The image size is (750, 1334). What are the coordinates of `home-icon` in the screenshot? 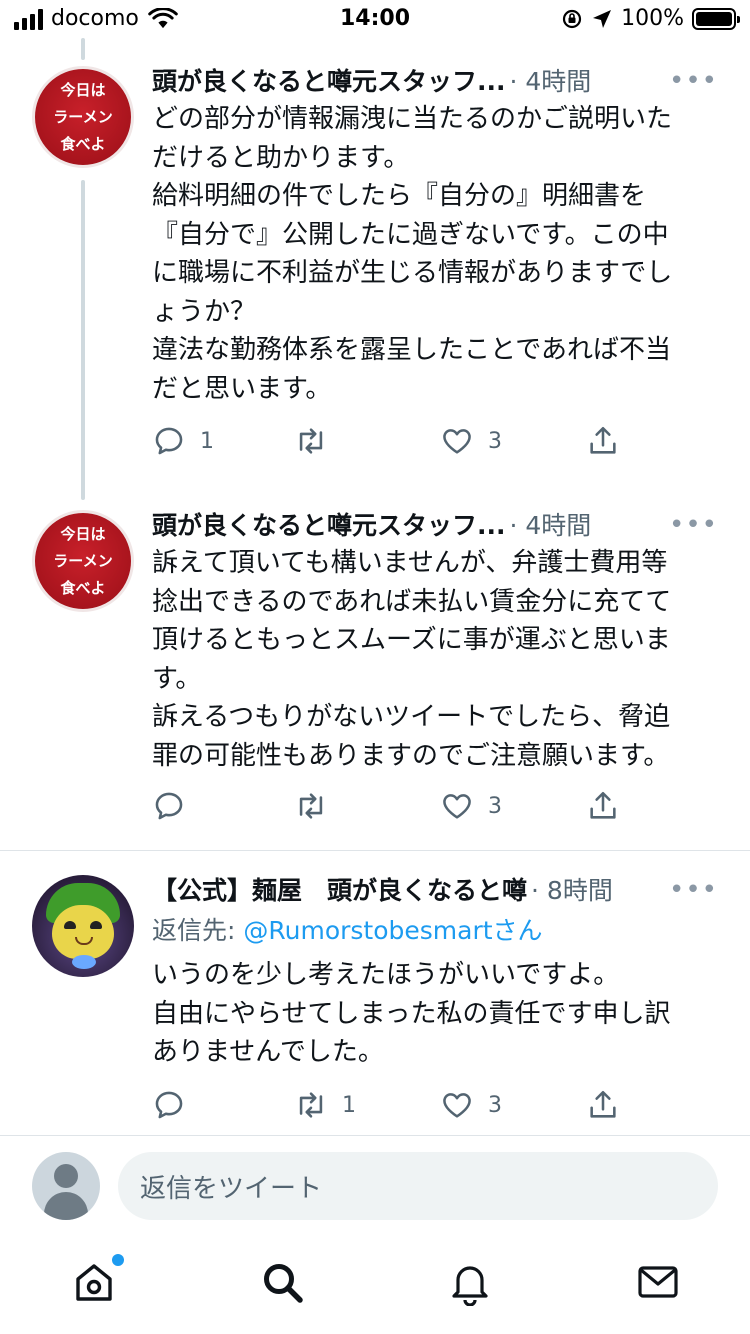 It's located at (94, 1282).